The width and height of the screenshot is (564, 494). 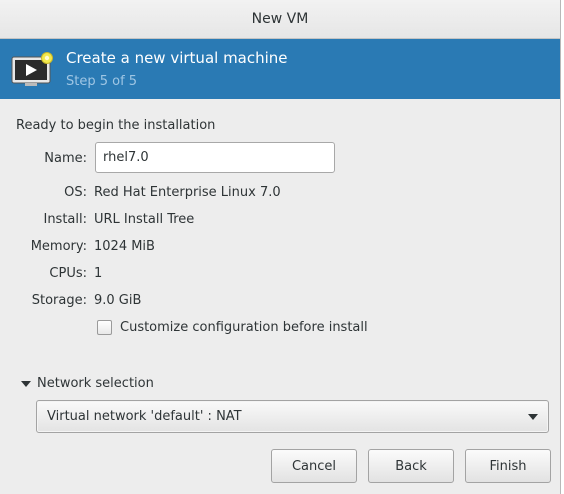 I want to click on step-indicator: Step 5 of 5, so click(x=102, y=81).